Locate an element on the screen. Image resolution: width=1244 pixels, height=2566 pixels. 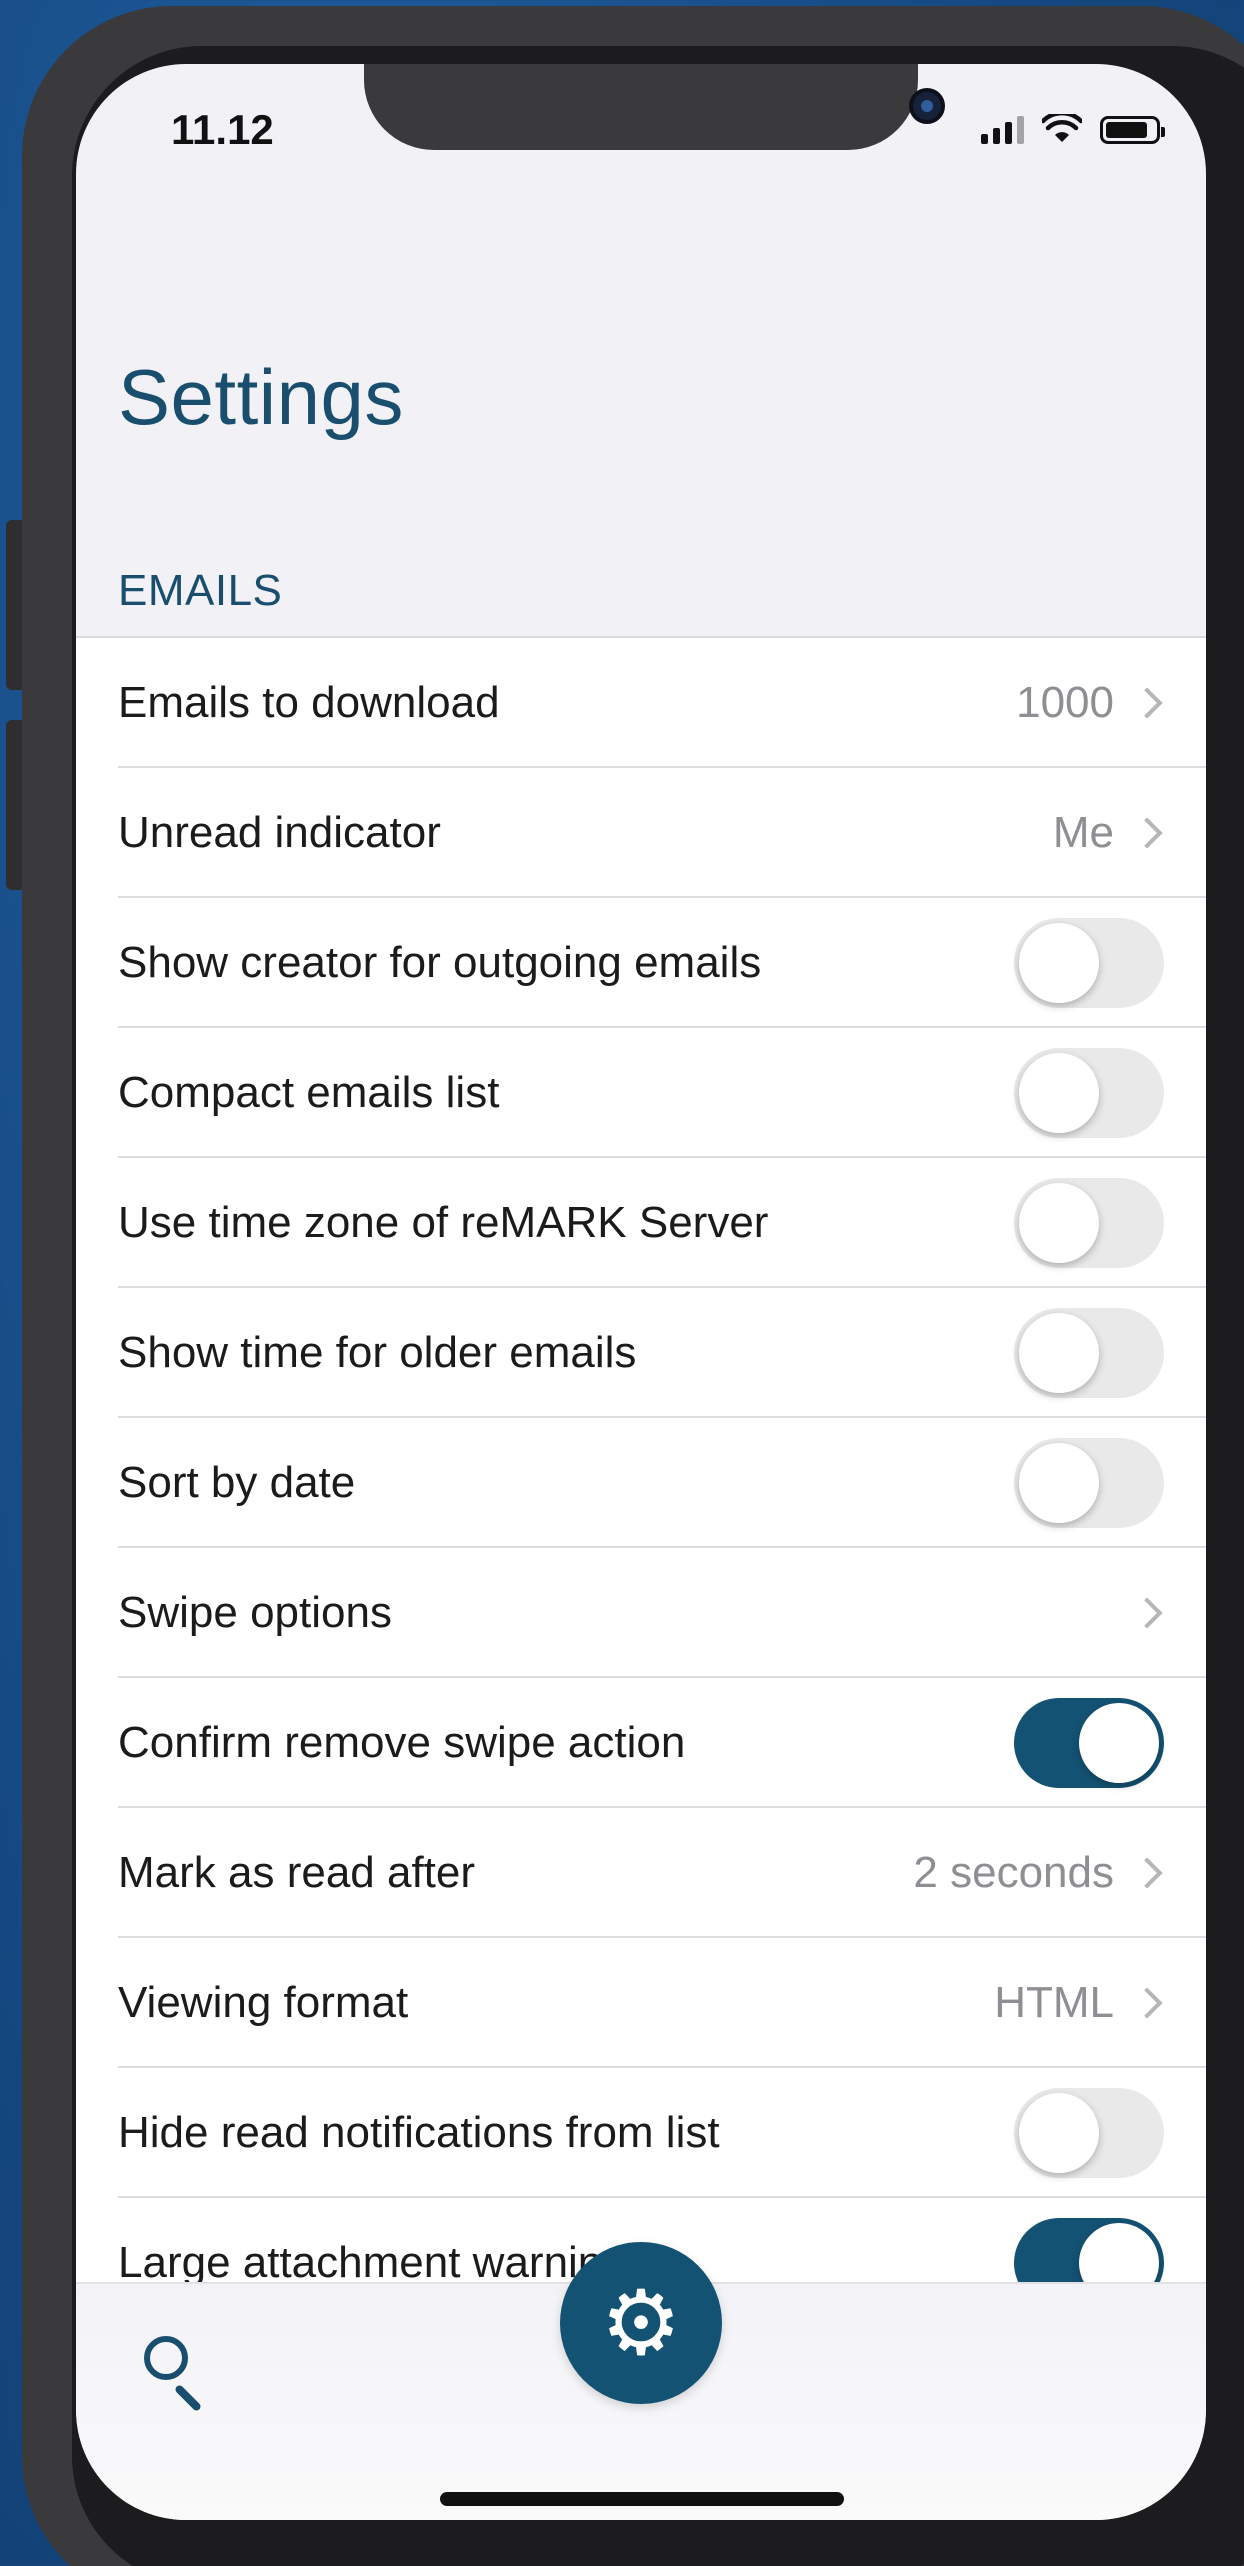
setting-row-compact-list: Compact emails list is located at coordinates (641, 1093).